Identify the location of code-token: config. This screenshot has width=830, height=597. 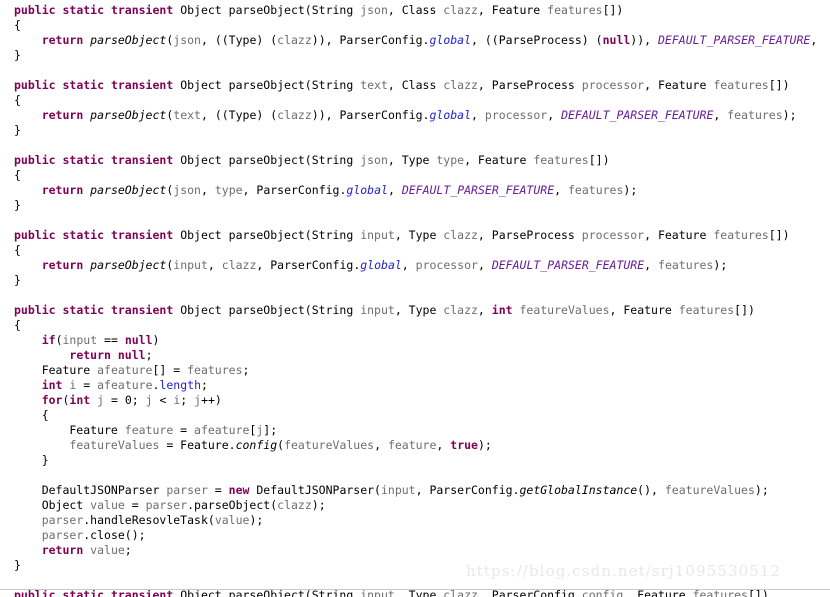
(256, 445).